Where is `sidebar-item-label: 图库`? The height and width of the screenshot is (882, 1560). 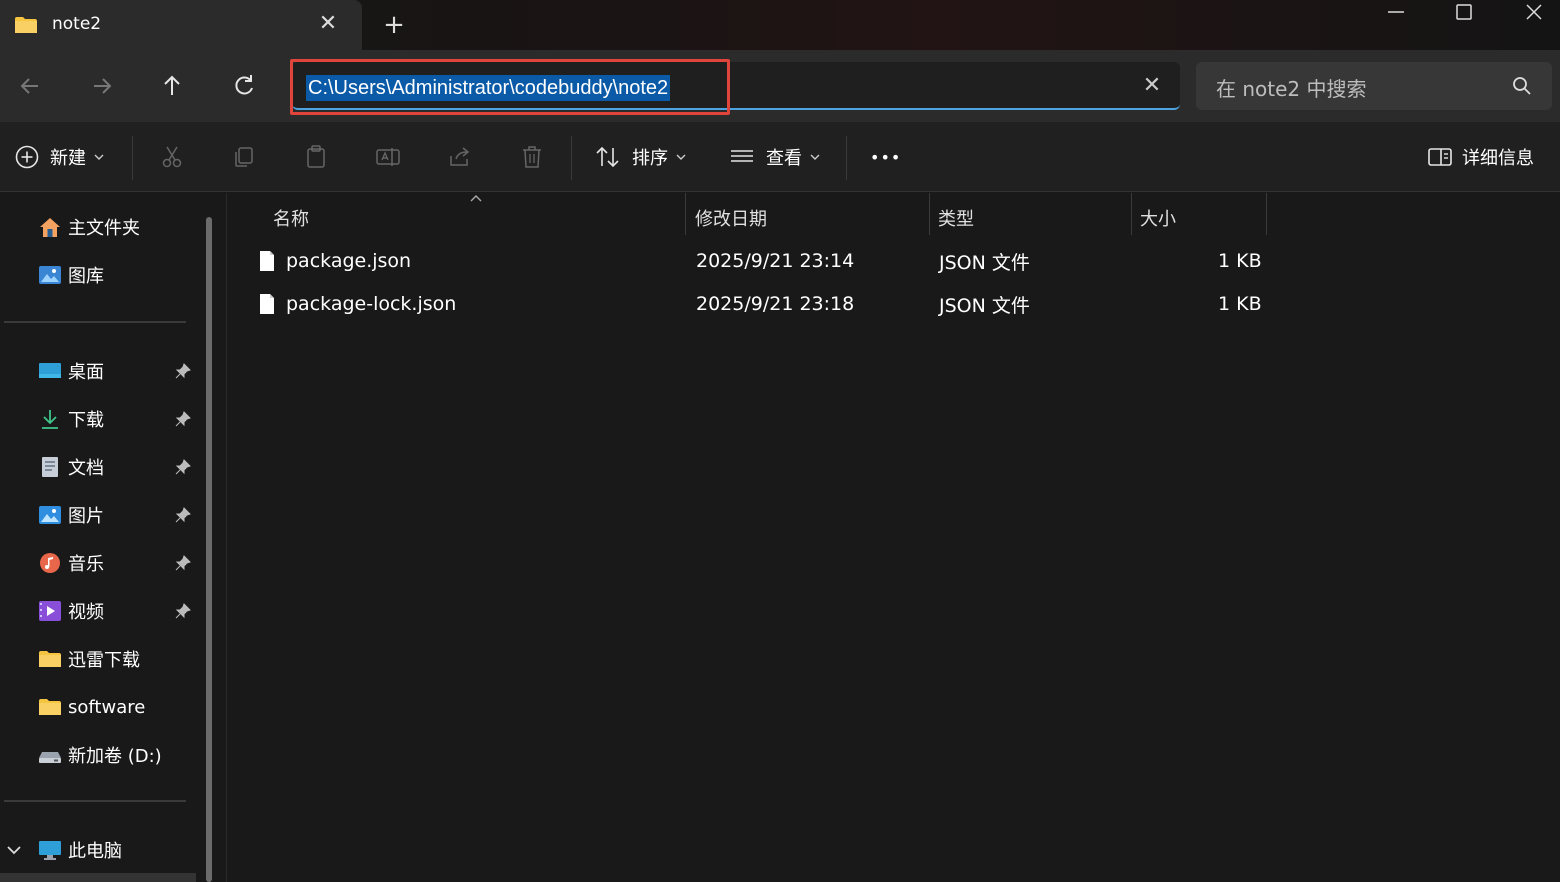
sidebar-item-label: 图库 is located at coordinates (86, 276).